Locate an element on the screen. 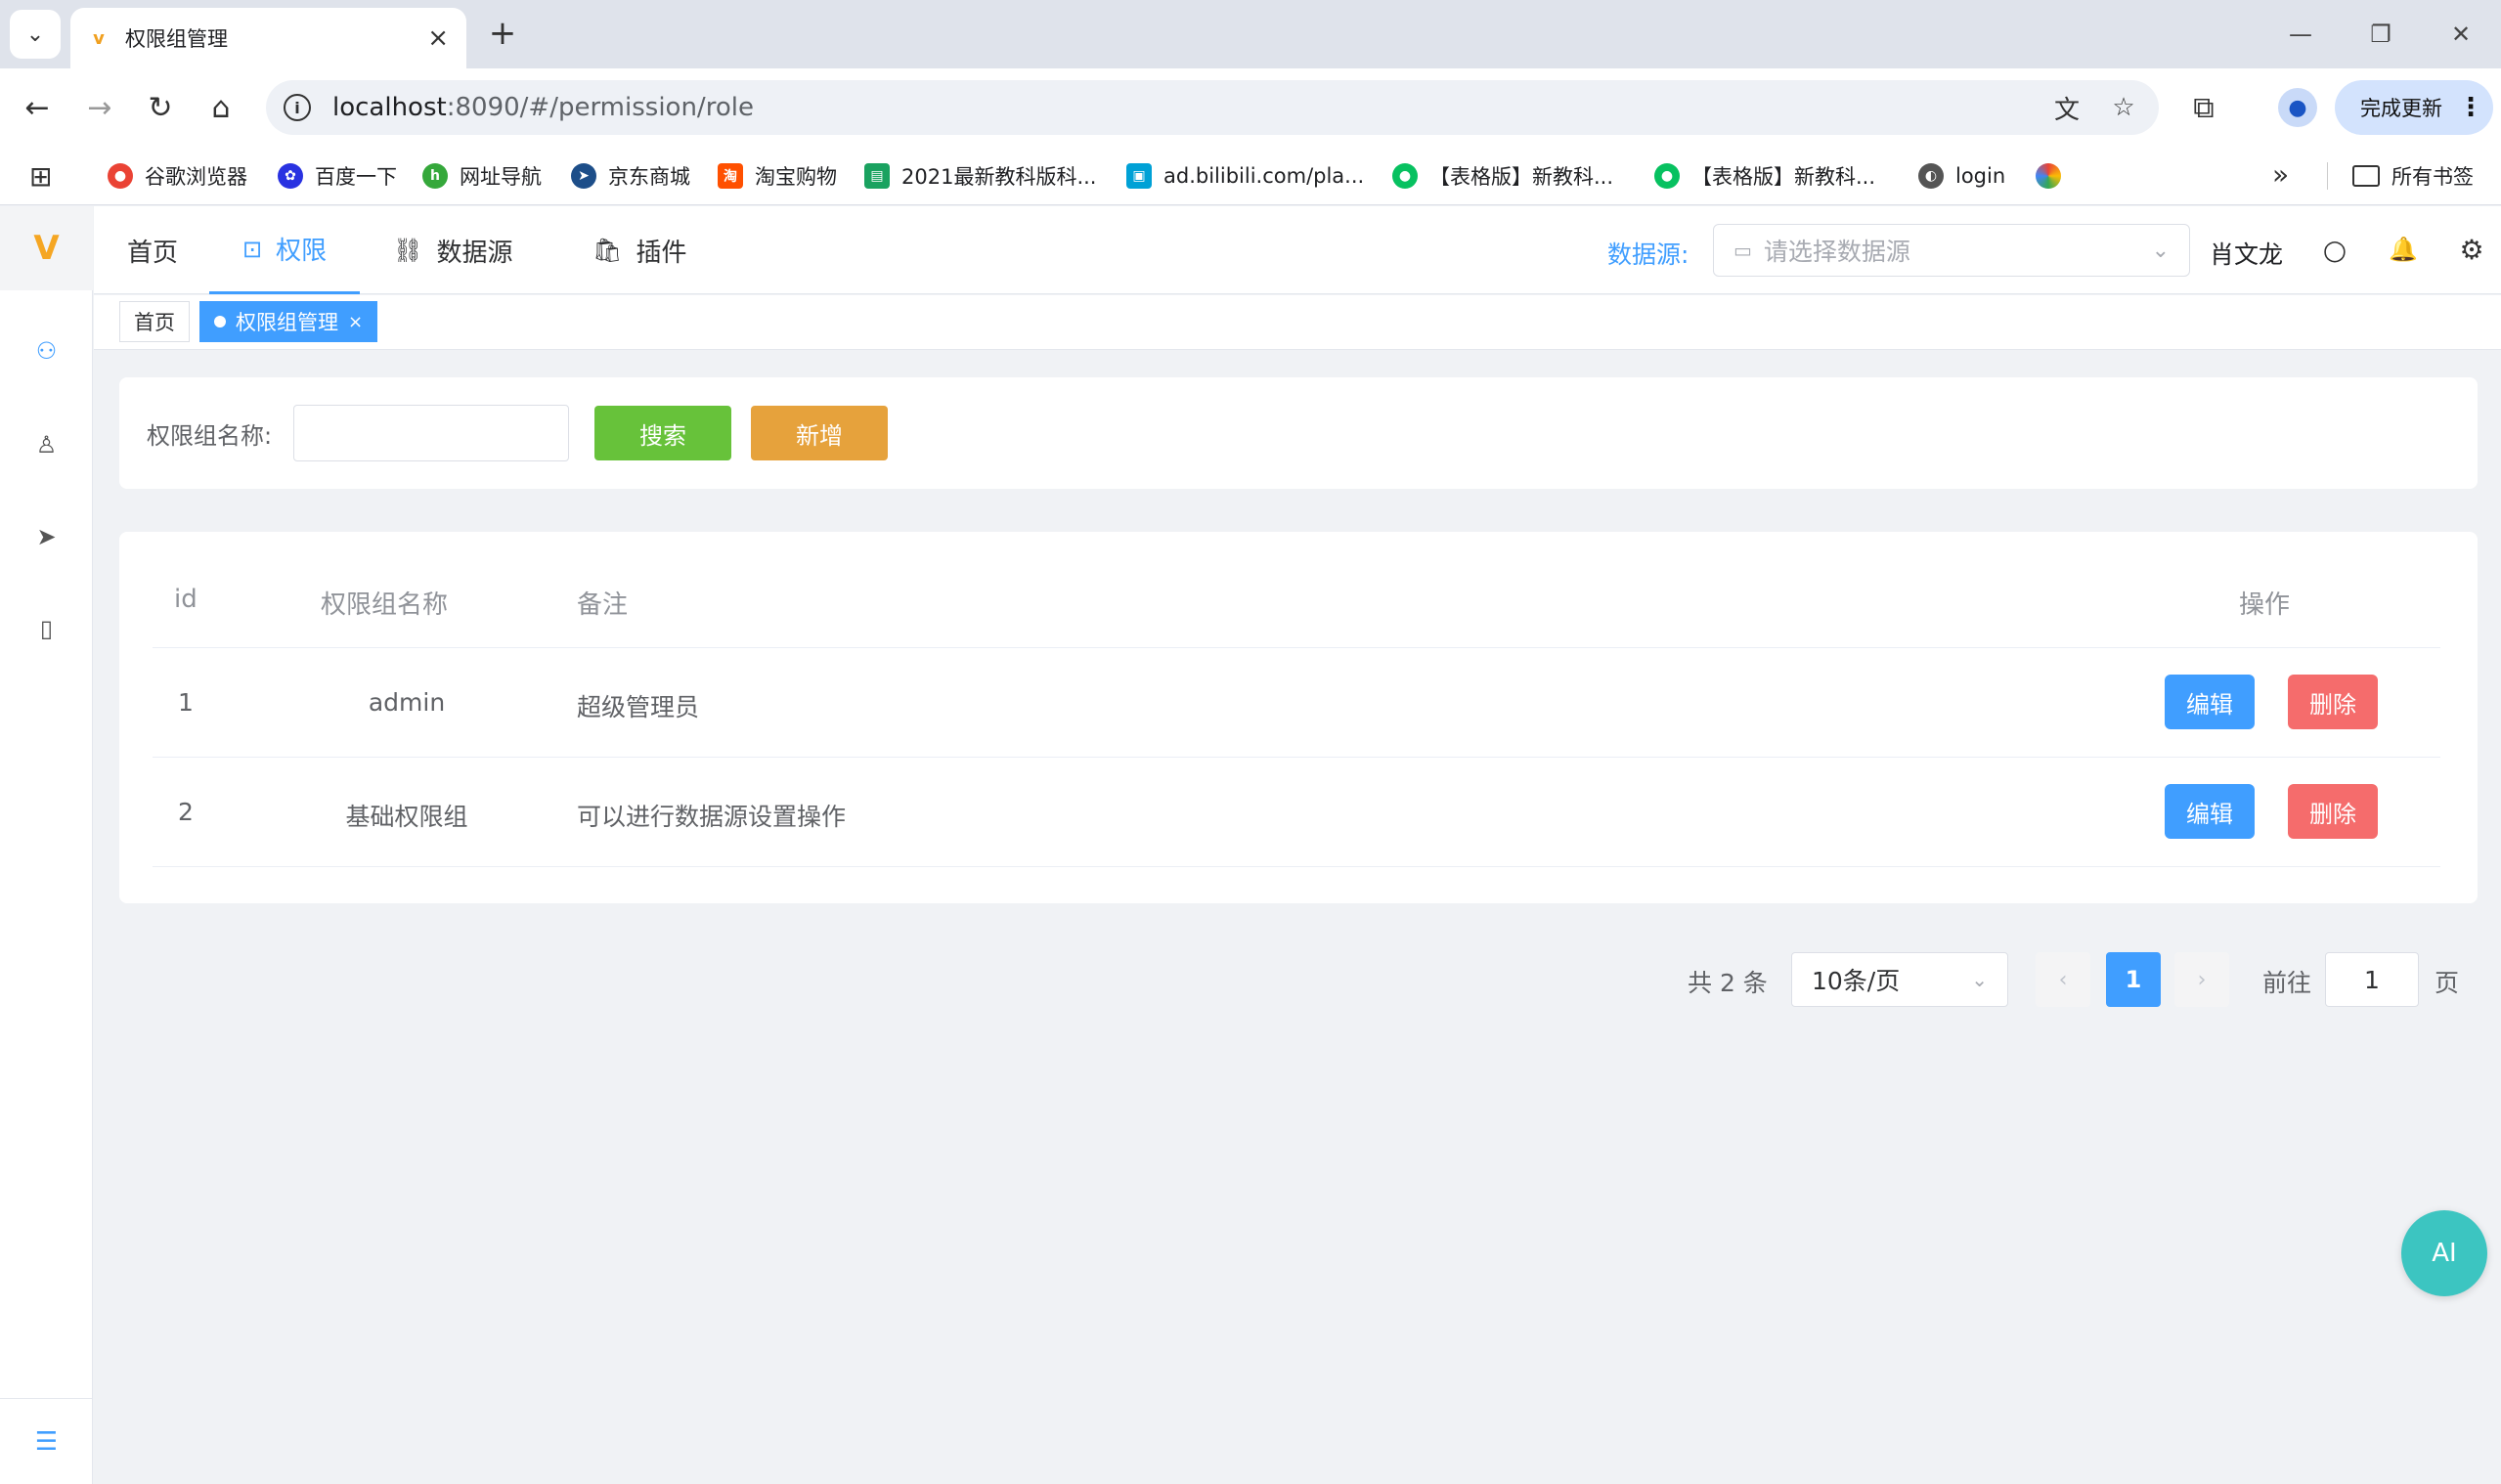 This screenshot has height=1484, width=2501. forward-button: → is located at coordinates (99, 107).